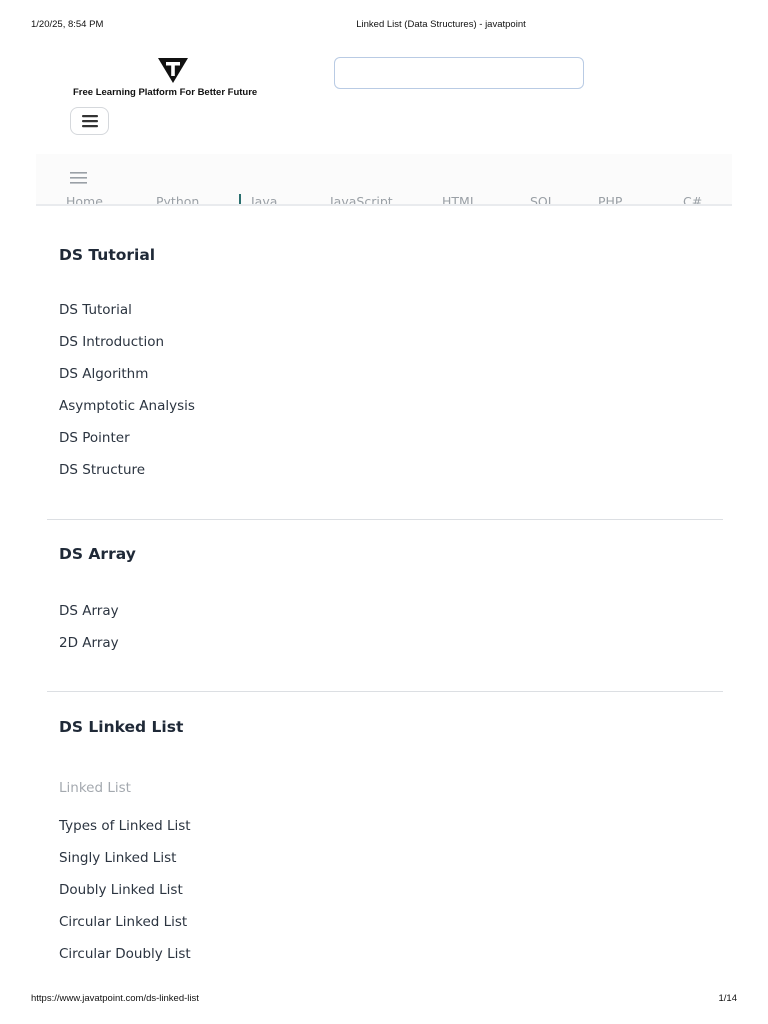  What do you see at coordinates (361, 199) in the screenshot?
I see `nav-item-javascript: JavaScript` at bounding box center [361, 199].